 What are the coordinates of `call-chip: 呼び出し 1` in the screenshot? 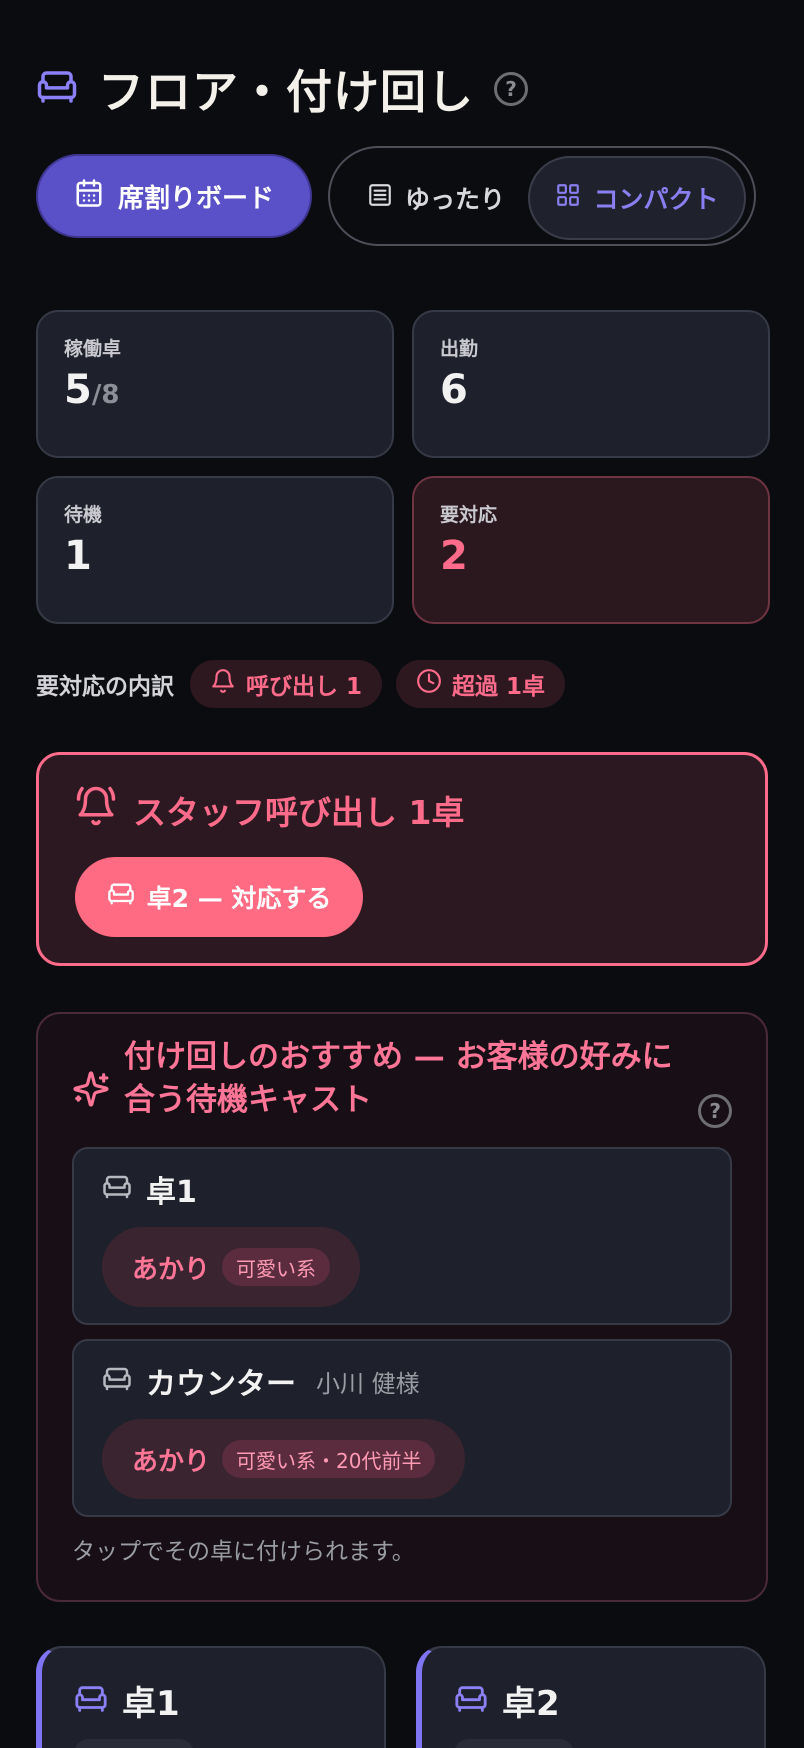 It's located at (286, 684).